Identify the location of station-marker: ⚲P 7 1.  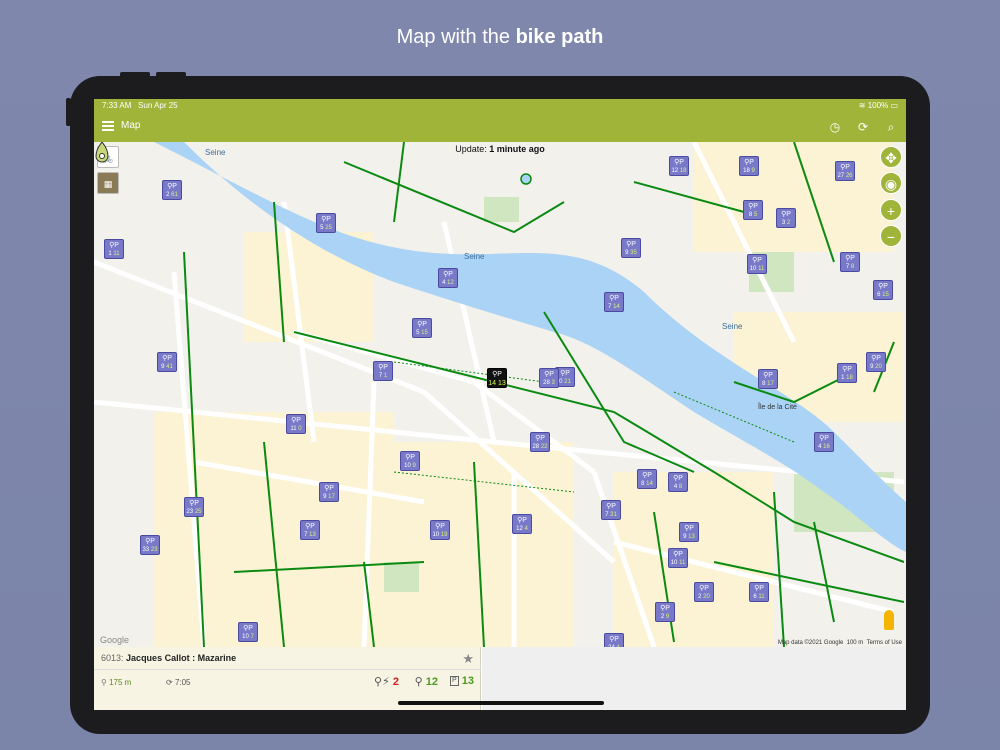
(383, 371).